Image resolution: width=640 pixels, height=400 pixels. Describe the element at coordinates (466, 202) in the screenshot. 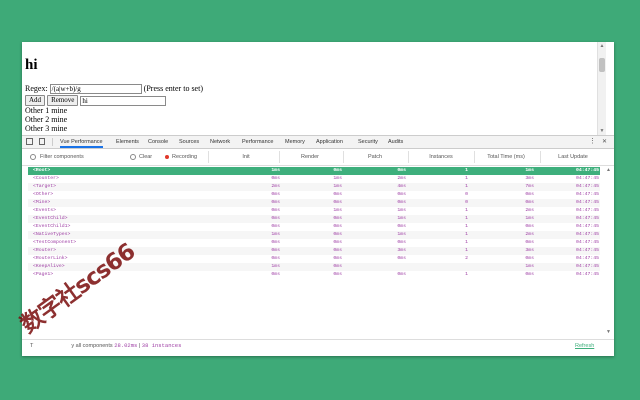

I see `instance-count: 0` at that location.